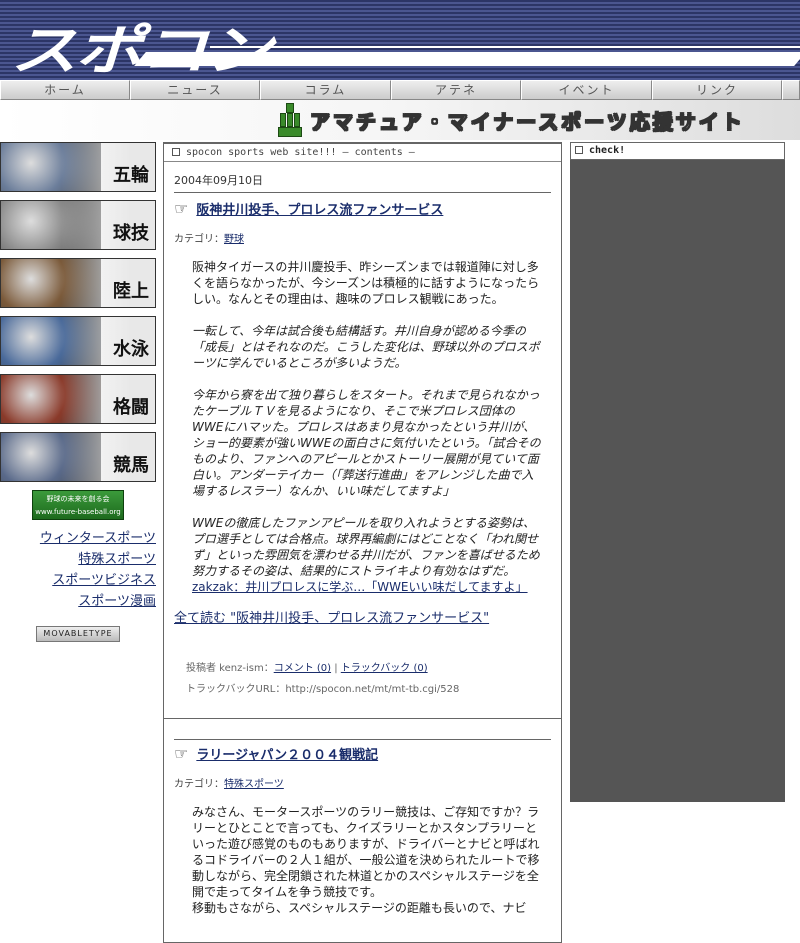 The height and width of the screenshot is (943, 800). What do you see at coordinates (791, 90) in the screenshot?
I see `nav-end` at bounding box center [791, 90].